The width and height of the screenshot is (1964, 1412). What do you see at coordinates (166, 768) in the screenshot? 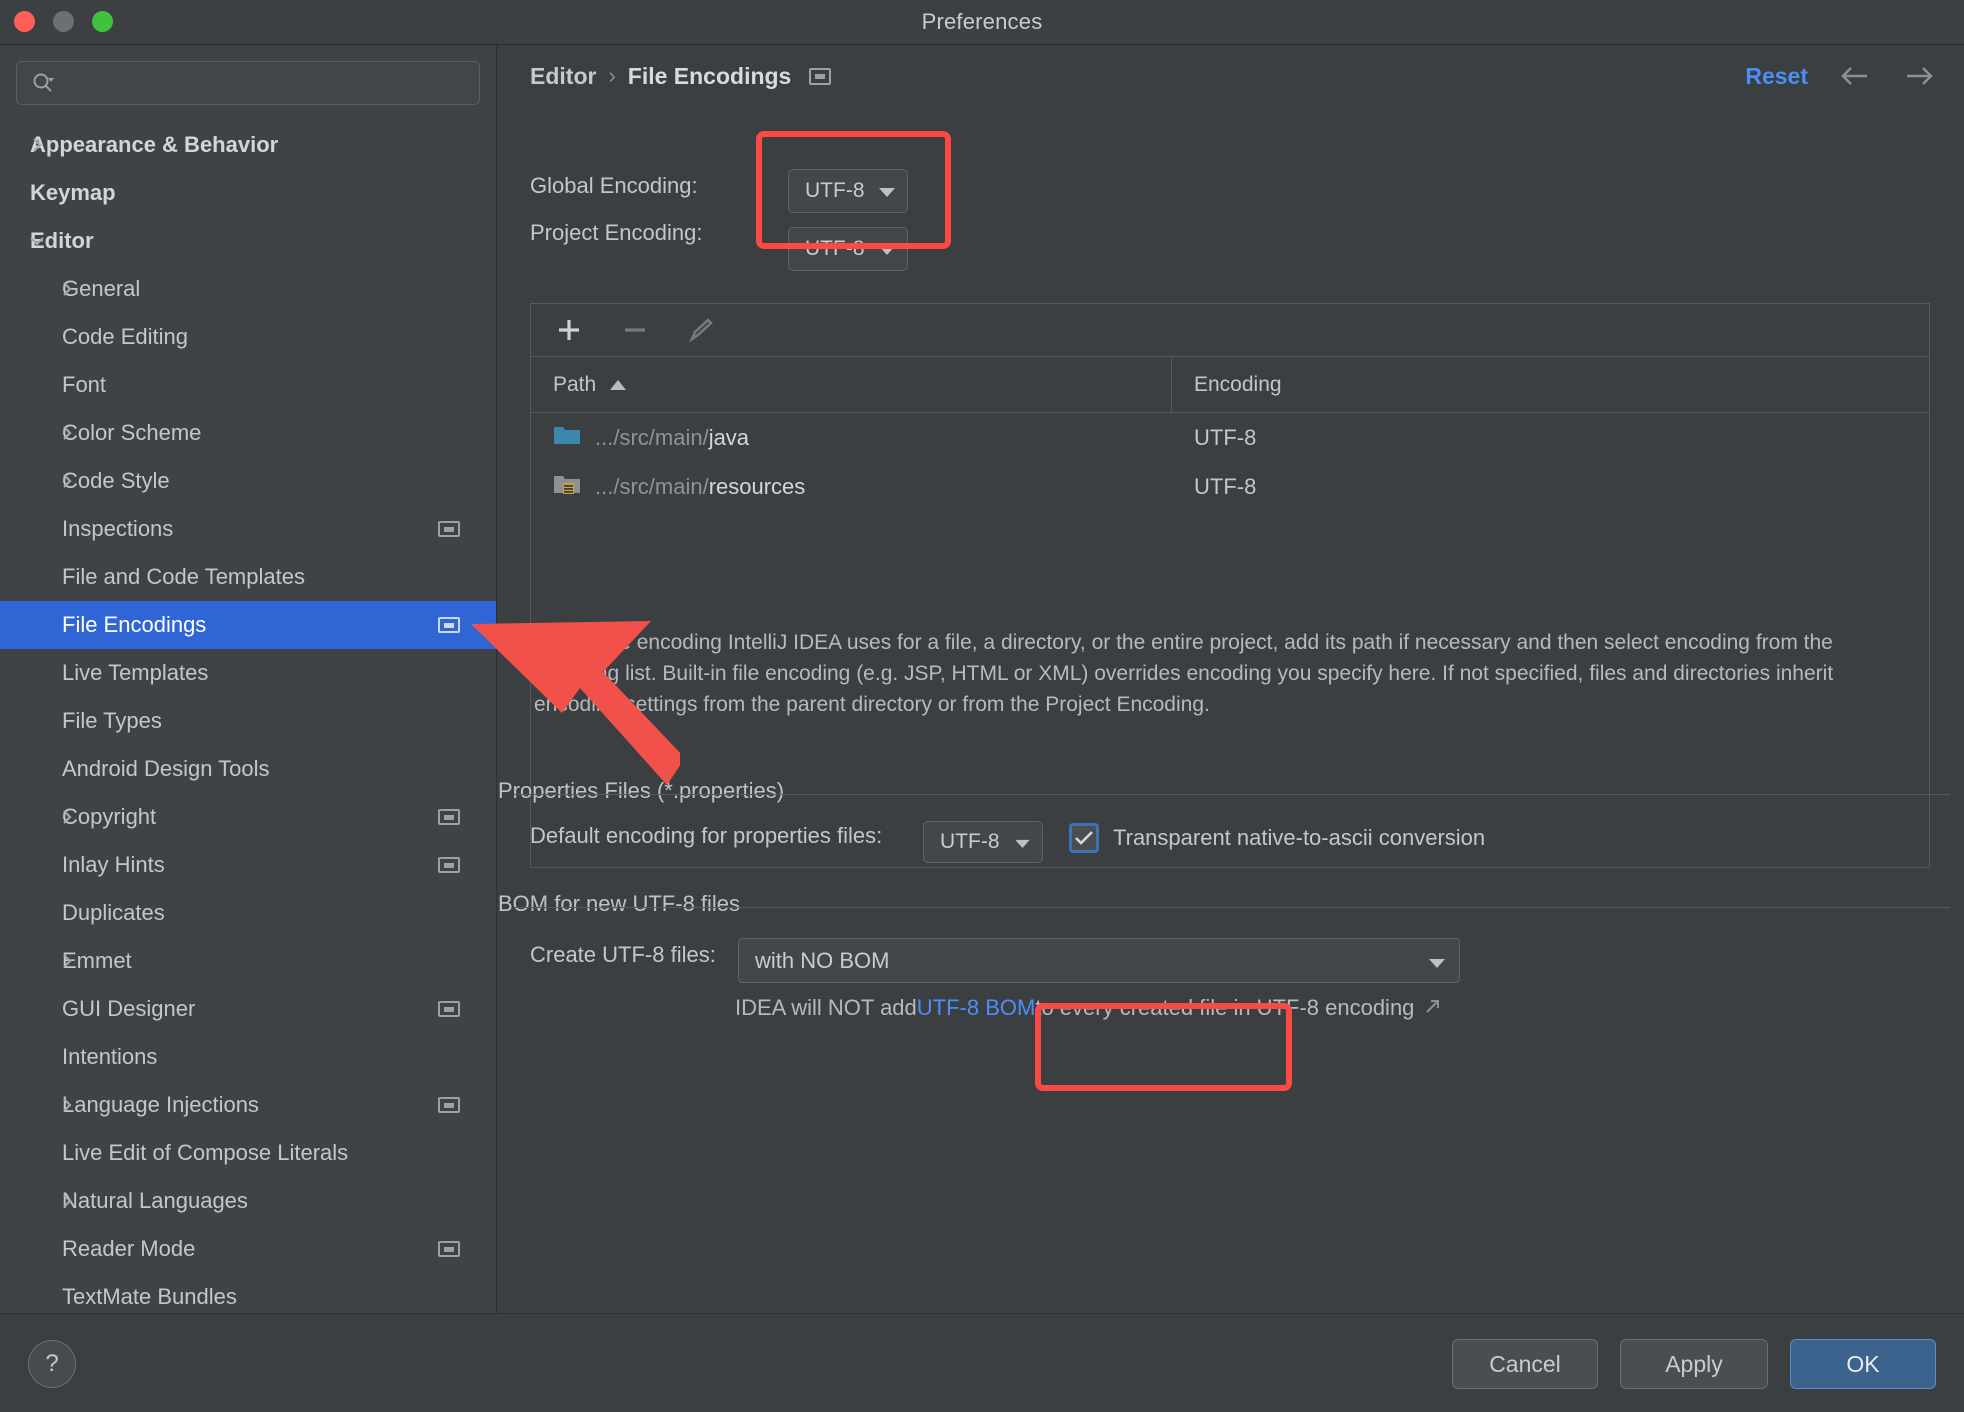
I see `sidebar-item-label: Android Design Tools` at bounding box center [166, 768].